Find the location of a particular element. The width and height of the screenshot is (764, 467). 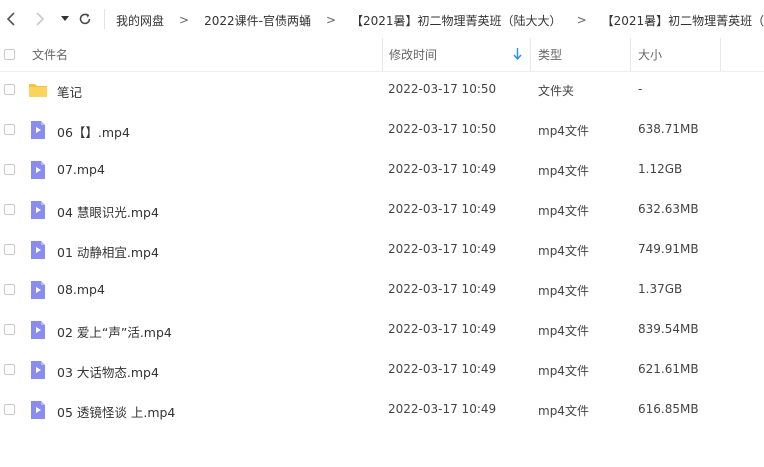

refresh-button is located at coordinates (85, 19).